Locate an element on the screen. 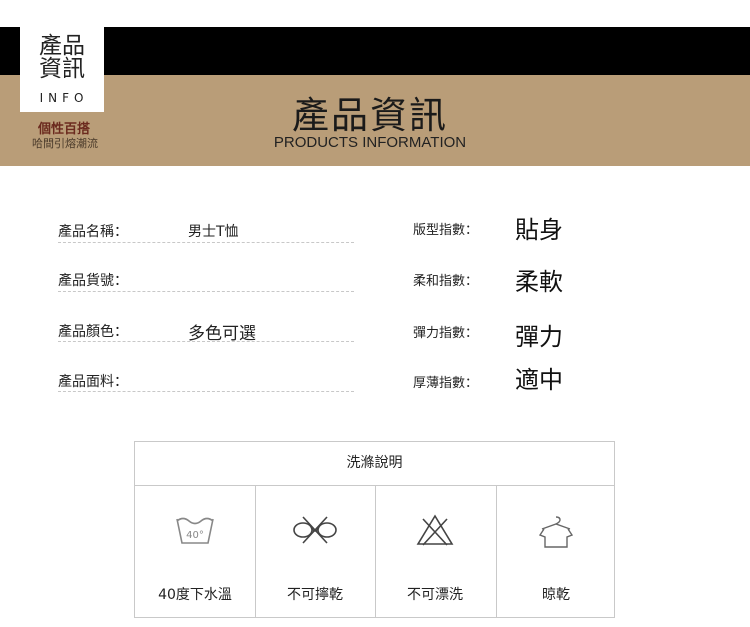 The height and width of the screenshot is (627, 750). care-label: 晾乾 is located at coordinates (556, 595).